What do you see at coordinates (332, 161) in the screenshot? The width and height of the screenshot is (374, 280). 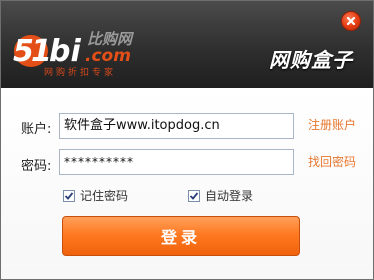 I see `recover-password-link: 找回密码` at bounding box center [332, 161].